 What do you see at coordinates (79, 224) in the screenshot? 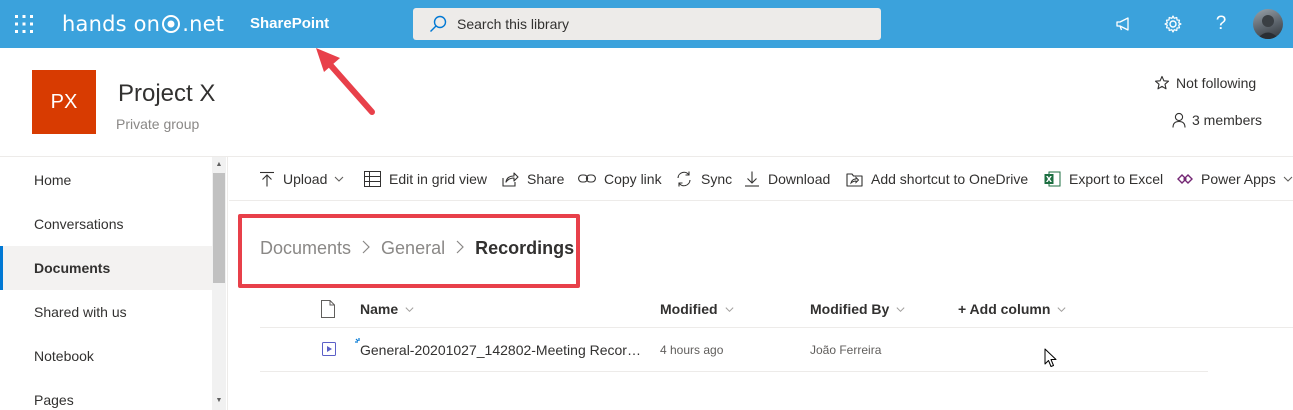
I see `nav-item-label: Conversations` at bounding box center [79, 224].